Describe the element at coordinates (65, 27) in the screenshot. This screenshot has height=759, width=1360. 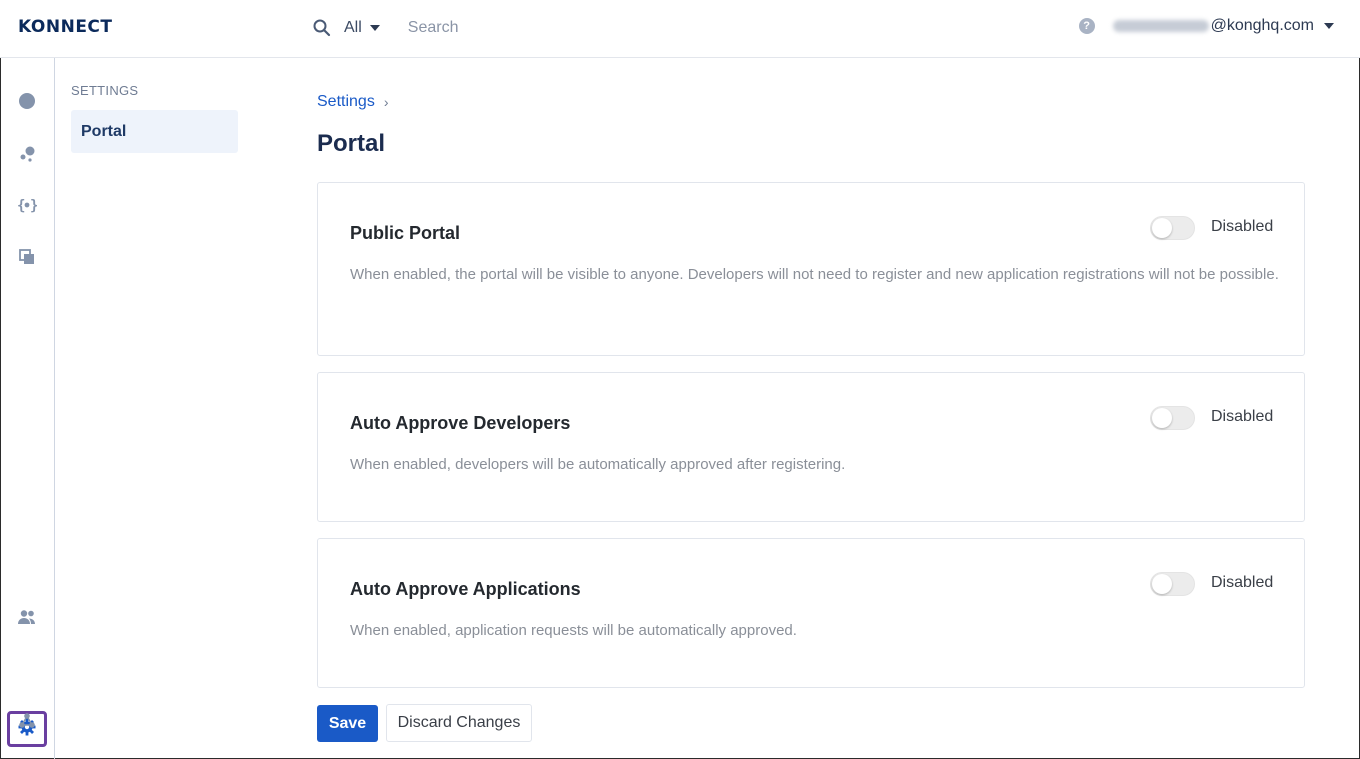
I see `konnect-logo: KONNECT` at that location.